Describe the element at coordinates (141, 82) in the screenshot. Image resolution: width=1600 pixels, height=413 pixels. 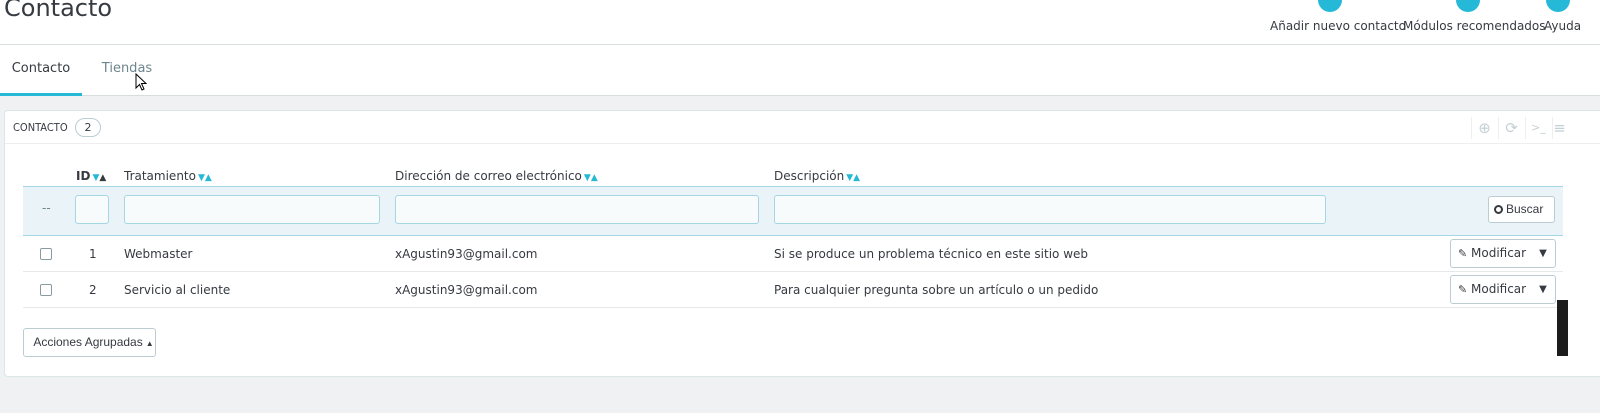
I see `mouse-cursor-icon` at that location.